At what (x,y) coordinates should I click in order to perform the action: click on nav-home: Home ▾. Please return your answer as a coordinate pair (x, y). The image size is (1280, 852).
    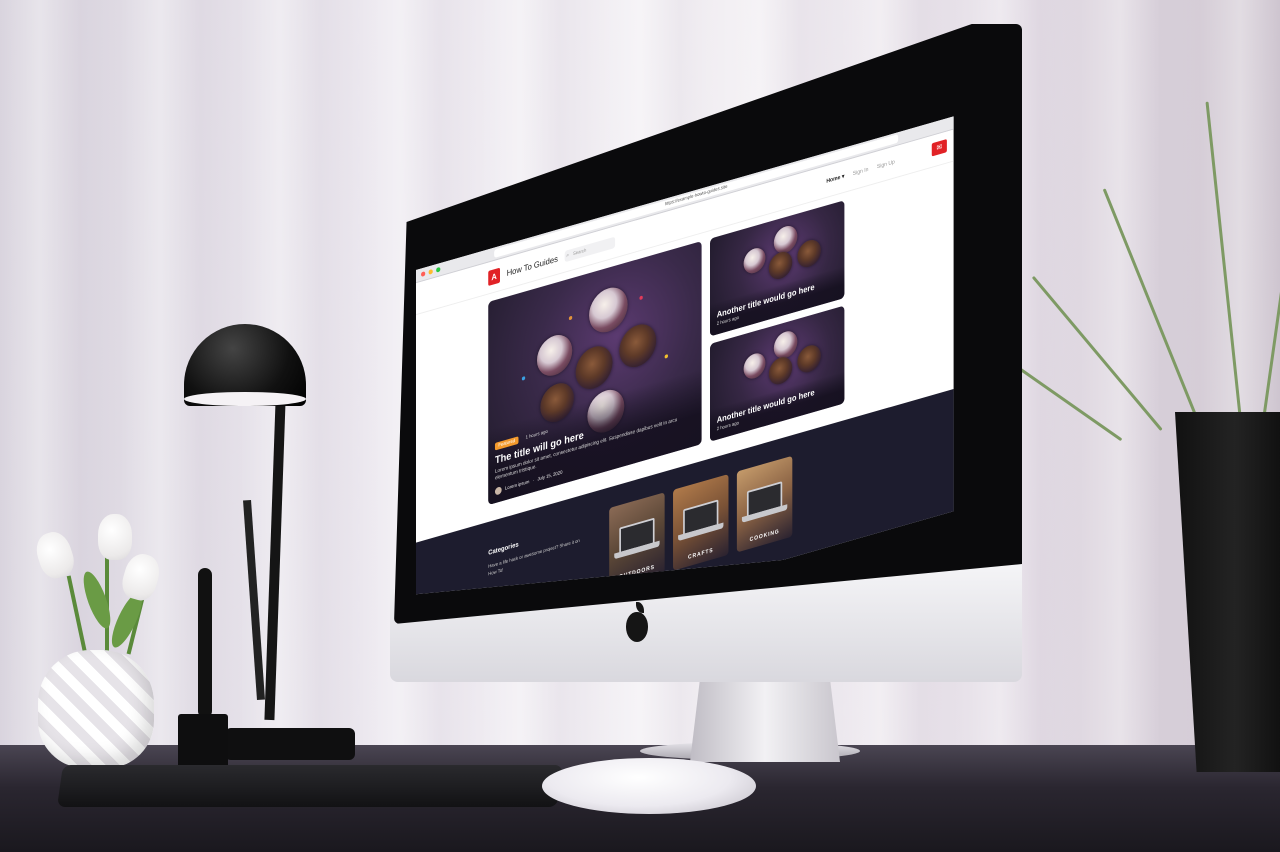
    Looking at the image, I should click on (835, 179).